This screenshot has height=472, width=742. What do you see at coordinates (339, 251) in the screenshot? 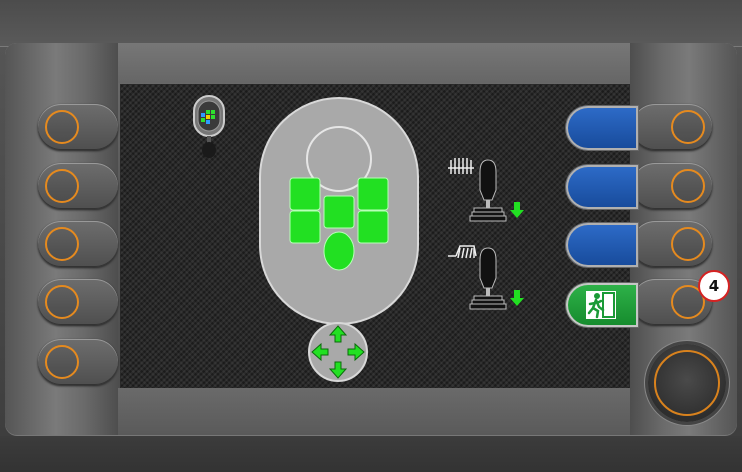
I see `section-tail` at bounding box center [339, 251].